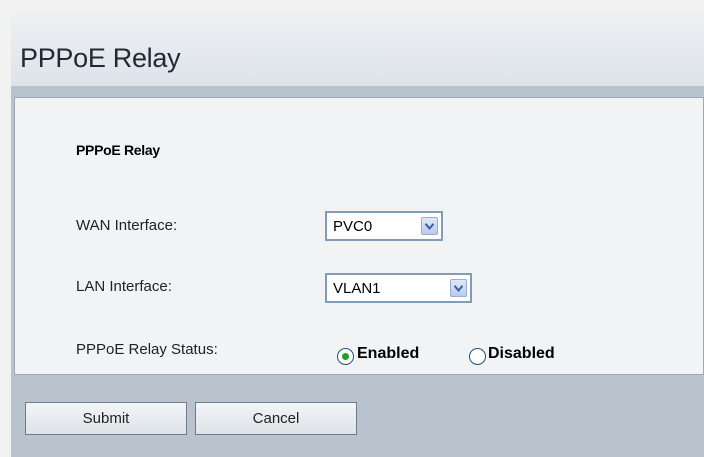 The width and height of the screenshot is (704, 457). Describe the element at coordinates (147, 349) in the screenshot. I see `relay-status-label: PPPoE Relay Status:` at that location.